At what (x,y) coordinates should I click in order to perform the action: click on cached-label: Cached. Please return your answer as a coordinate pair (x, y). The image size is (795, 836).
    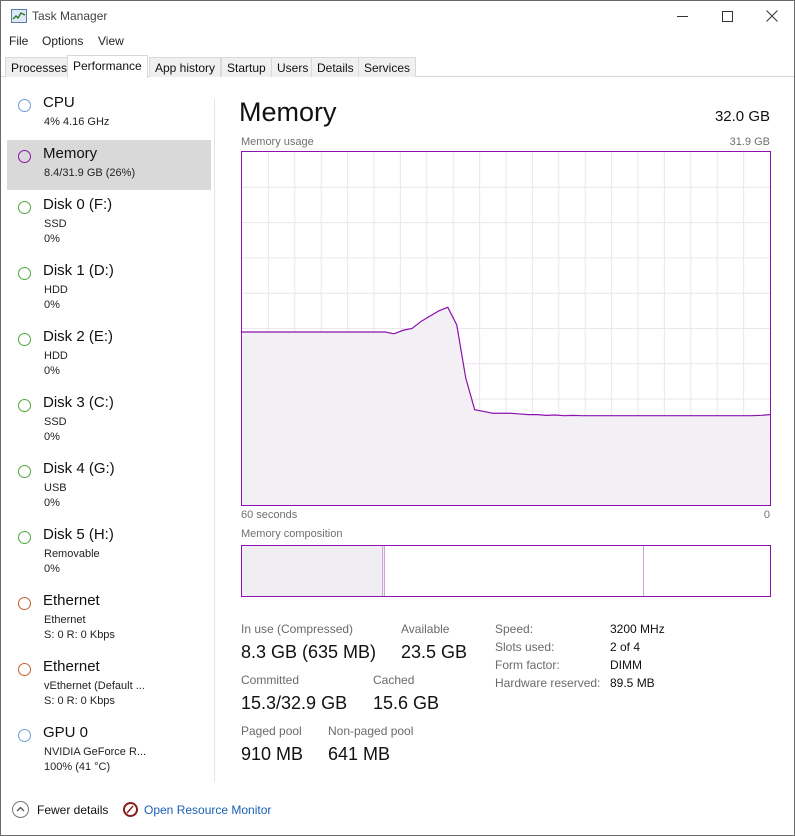
    Looking at the image, I should click on (394, 680).